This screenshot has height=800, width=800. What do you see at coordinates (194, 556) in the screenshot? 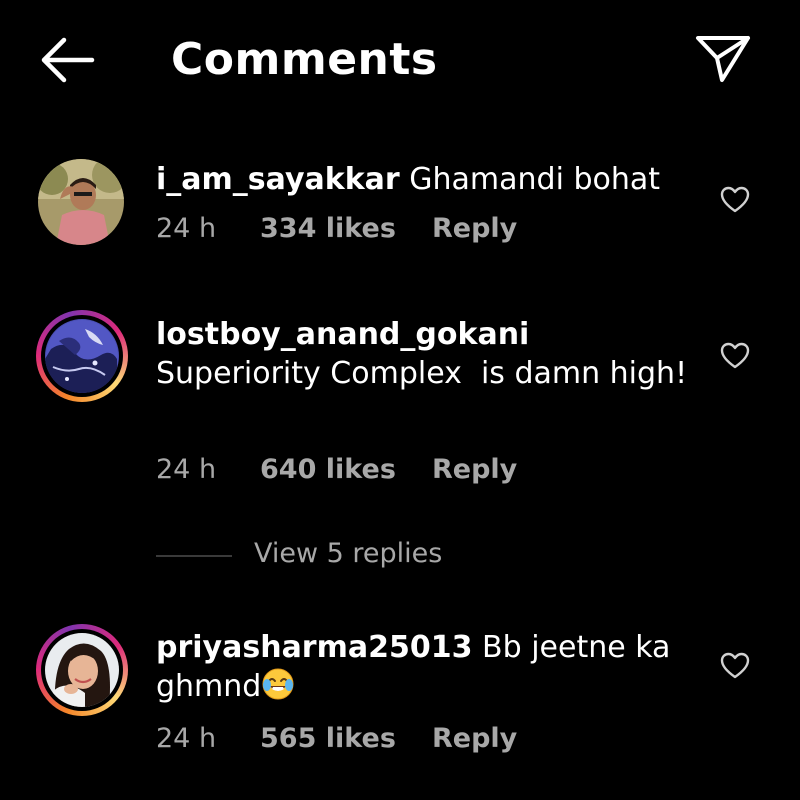
I see `replies-divider` at bounding box center [194, 556].